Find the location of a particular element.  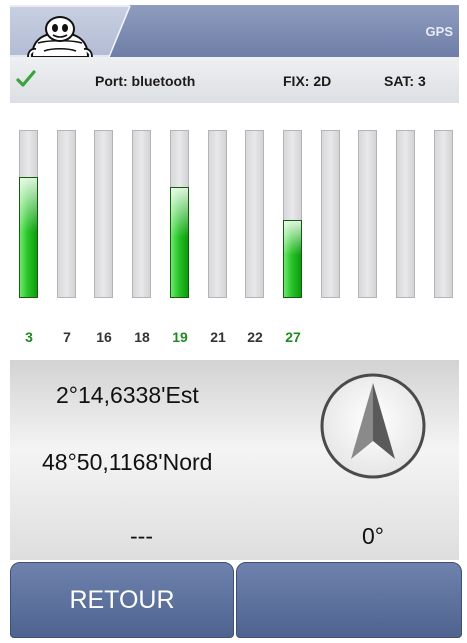

status-bar: Port: bluetooth FIX: 2D SAT: 3 is located at coordinates (234, 80).